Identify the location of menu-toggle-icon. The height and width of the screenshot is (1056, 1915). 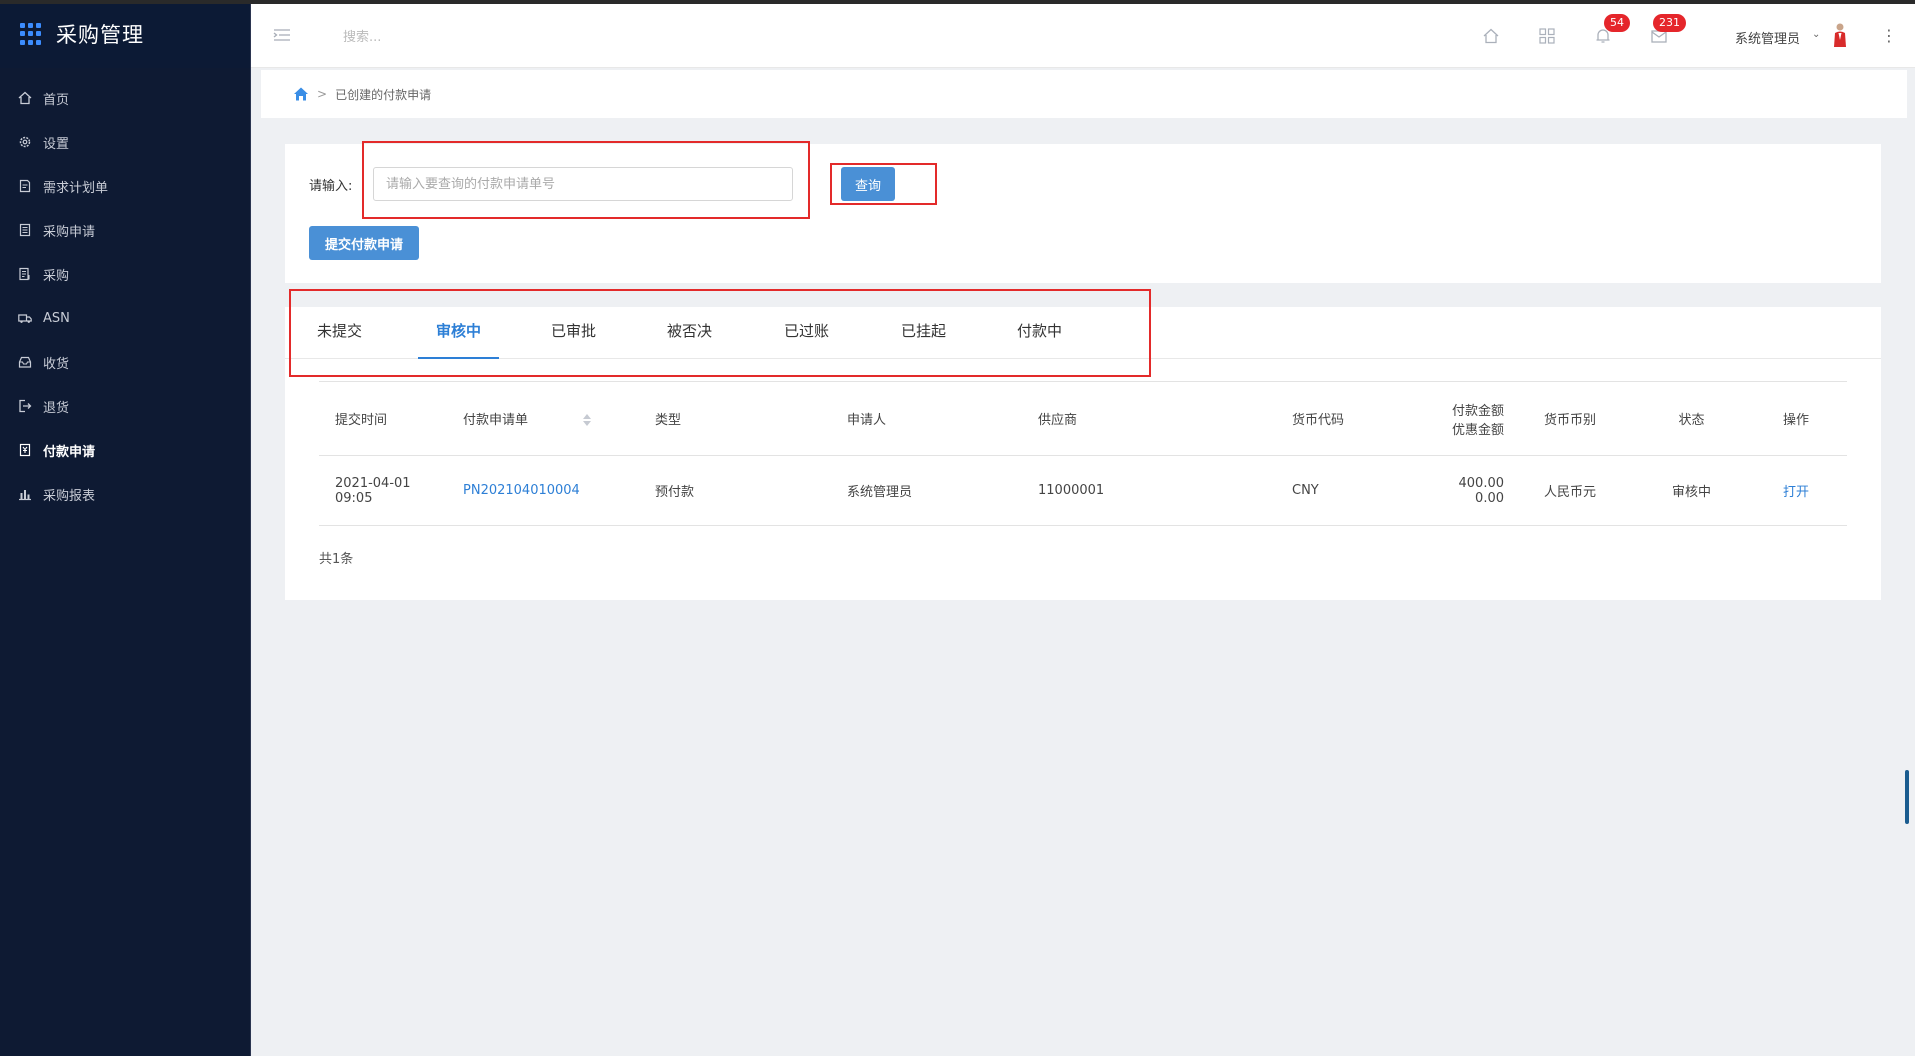
(282, 35).